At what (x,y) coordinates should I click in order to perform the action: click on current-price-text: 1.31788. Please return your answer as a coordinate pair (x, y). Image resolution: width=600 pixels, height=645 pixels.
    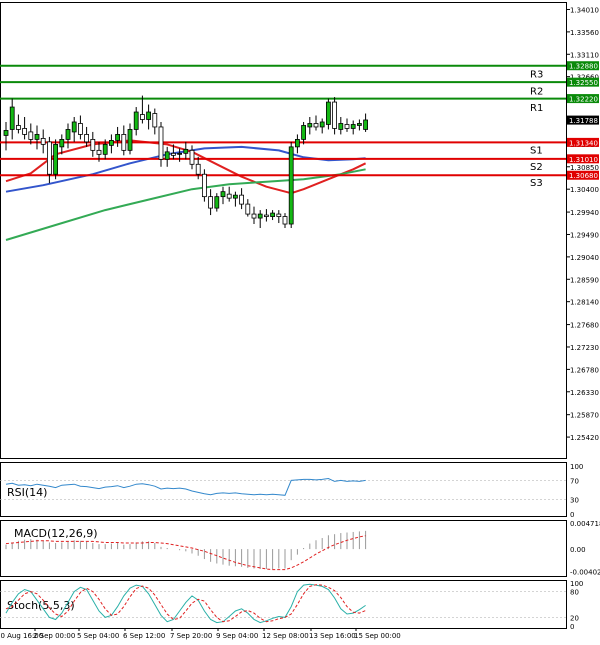
    Looking at the image, I should click on (583, 121).